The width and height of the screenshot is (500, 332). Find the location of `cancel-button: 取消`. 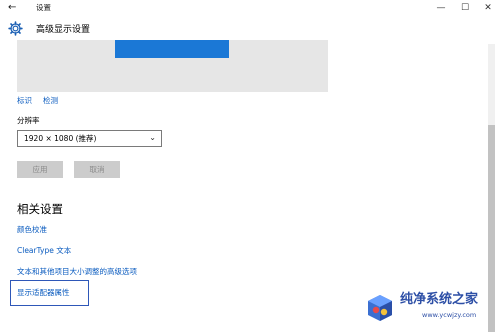

cancel-button: 取消 is located at coordinates (97, 169).